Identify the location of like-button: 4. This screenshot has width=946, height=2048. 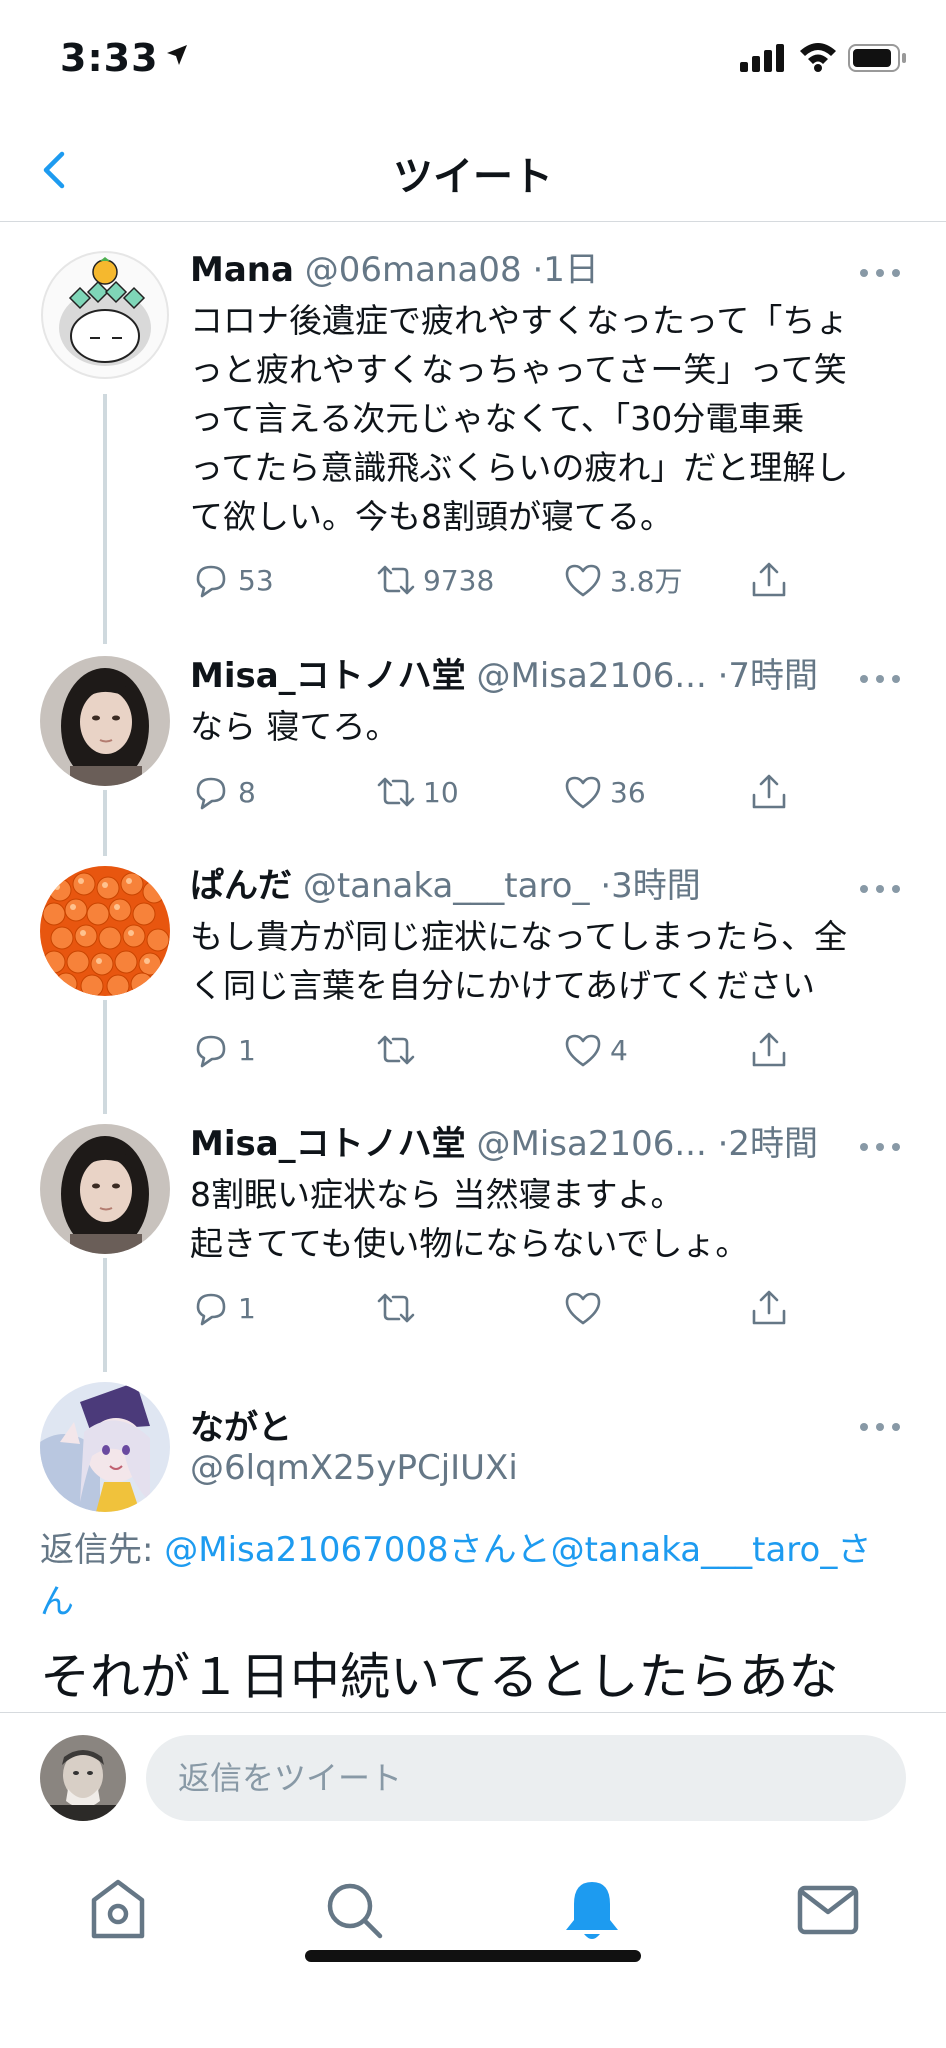
(595, 1050).